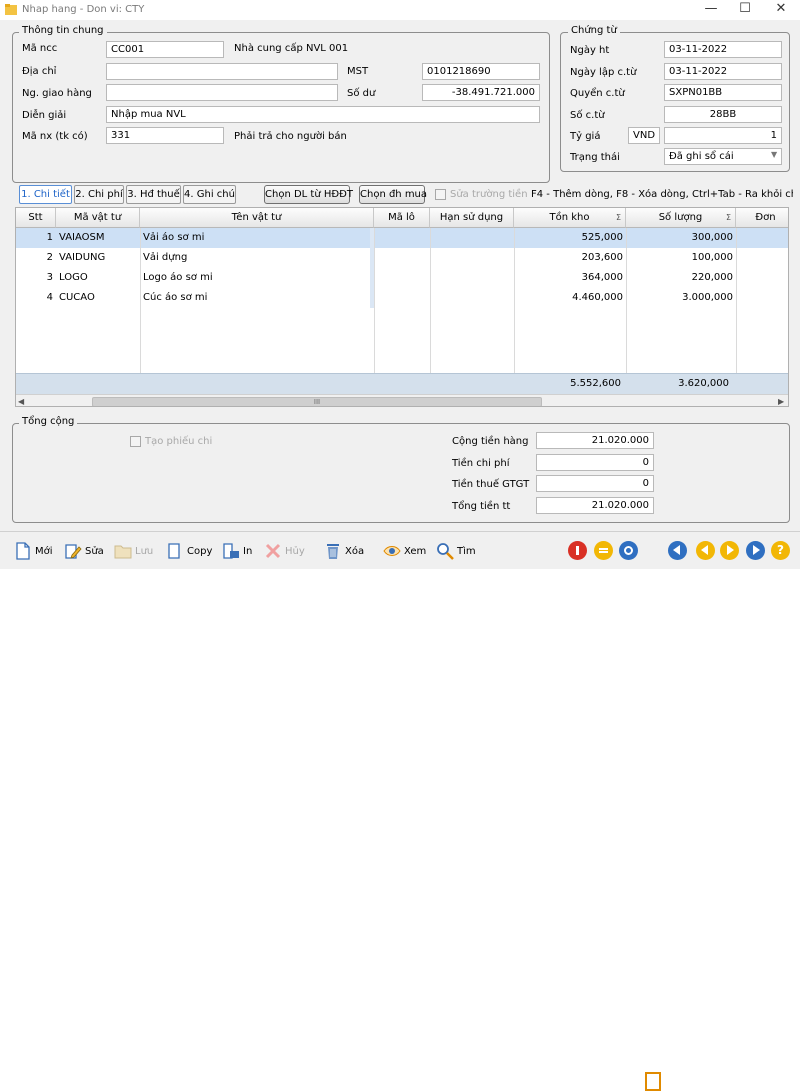 The width and height of the screenshot is (800, 1091). Describe the element at coordinates (481, 71) in the screenshot. I see `tax-code-input: 0101218690` at that location.